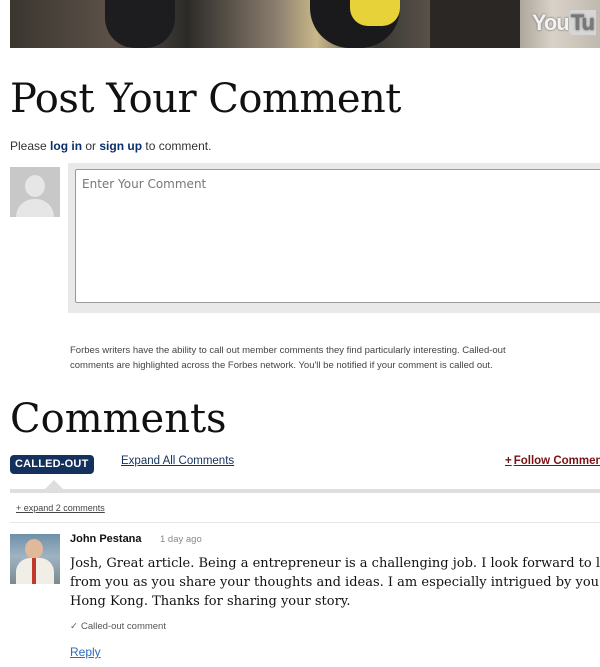  I want to click on reply-link: Reply, so click(85, 652).